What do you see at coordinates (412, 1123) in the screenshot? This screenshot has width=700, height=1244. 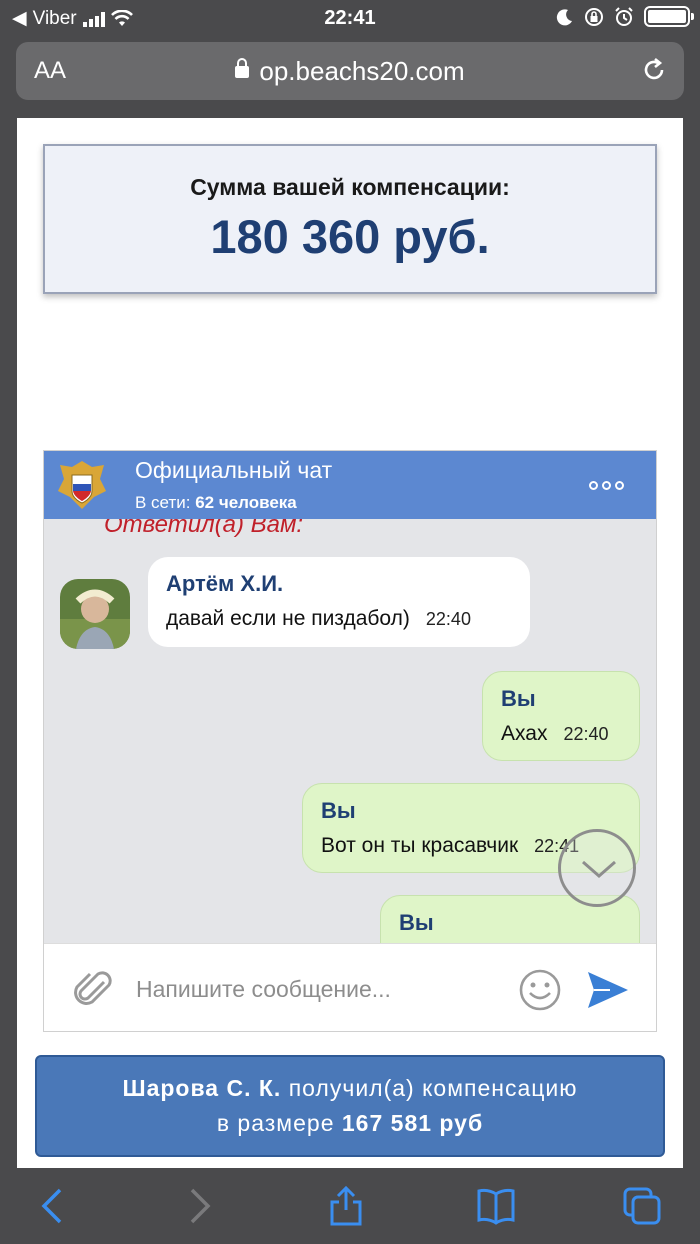 I see `notification-amount: 167 581 руб` at bounding box center [412, 1123].